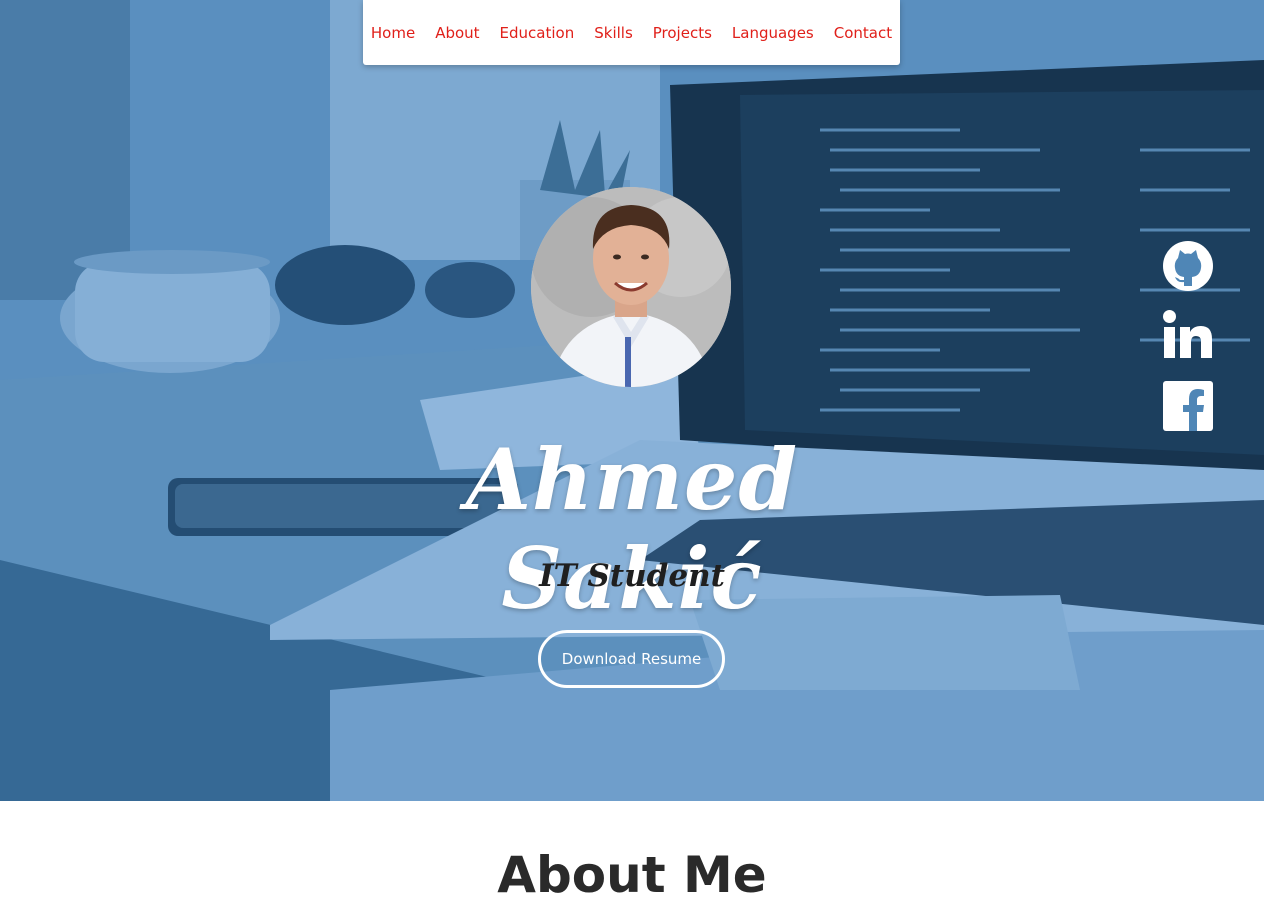  Describe the element at coordinates (631, 287) in the screenshot. I see `profile-avatar` at that location.